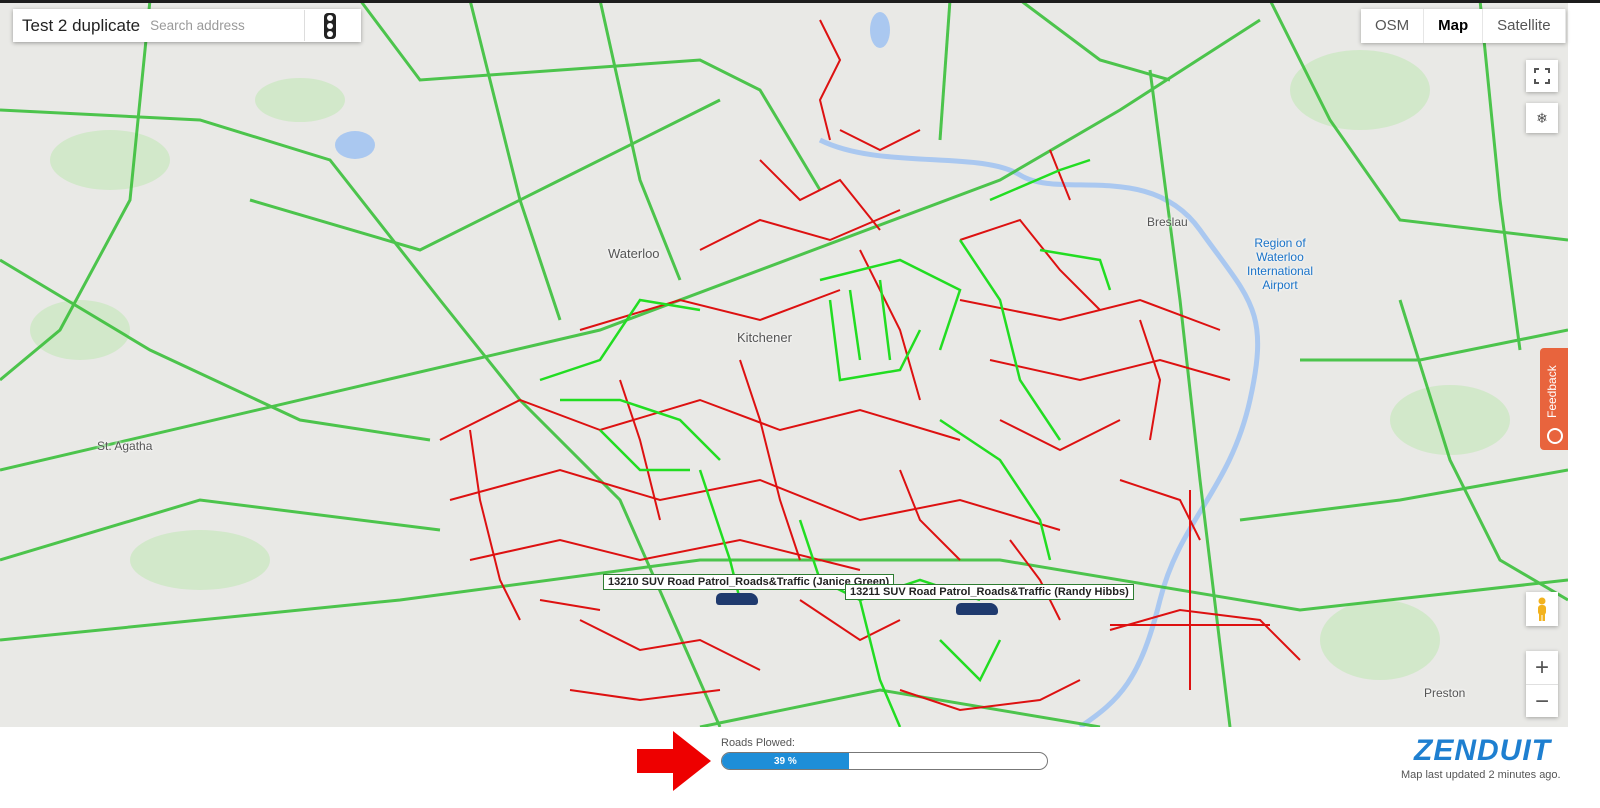 This screenshot has height=808, width=1600. I want to click on zoom-out-button: −, so click(1542, 701).